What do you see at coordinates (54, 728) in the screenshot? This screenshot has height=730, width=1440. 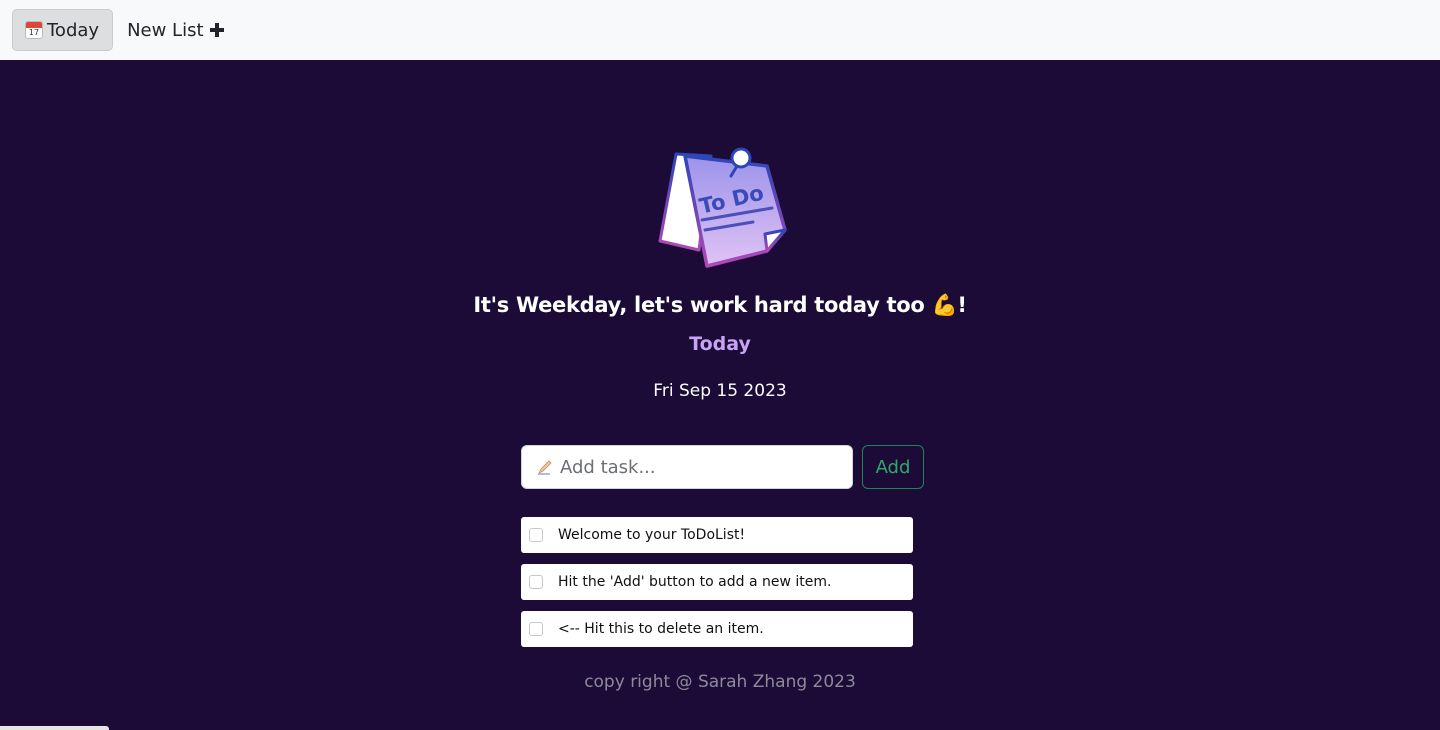 I see `corner-tab` at bounding box center [54, 728].